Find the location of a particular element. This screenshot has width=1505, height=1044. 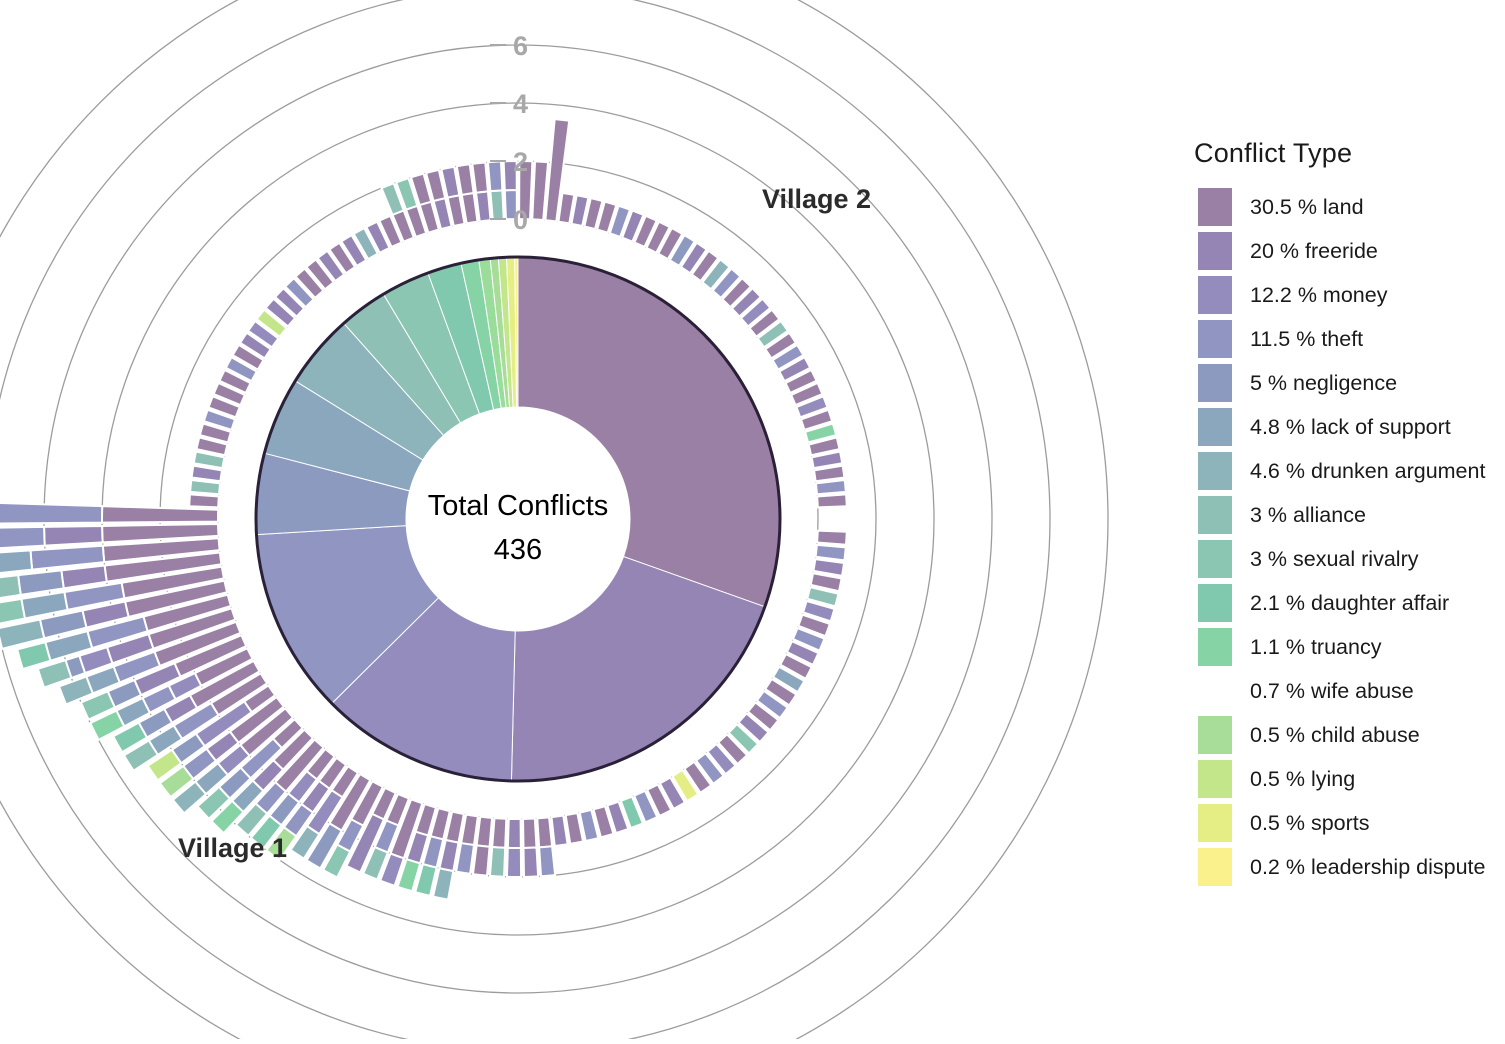

legend-item: 5 % negligence is located at coordinates (1347, 383).